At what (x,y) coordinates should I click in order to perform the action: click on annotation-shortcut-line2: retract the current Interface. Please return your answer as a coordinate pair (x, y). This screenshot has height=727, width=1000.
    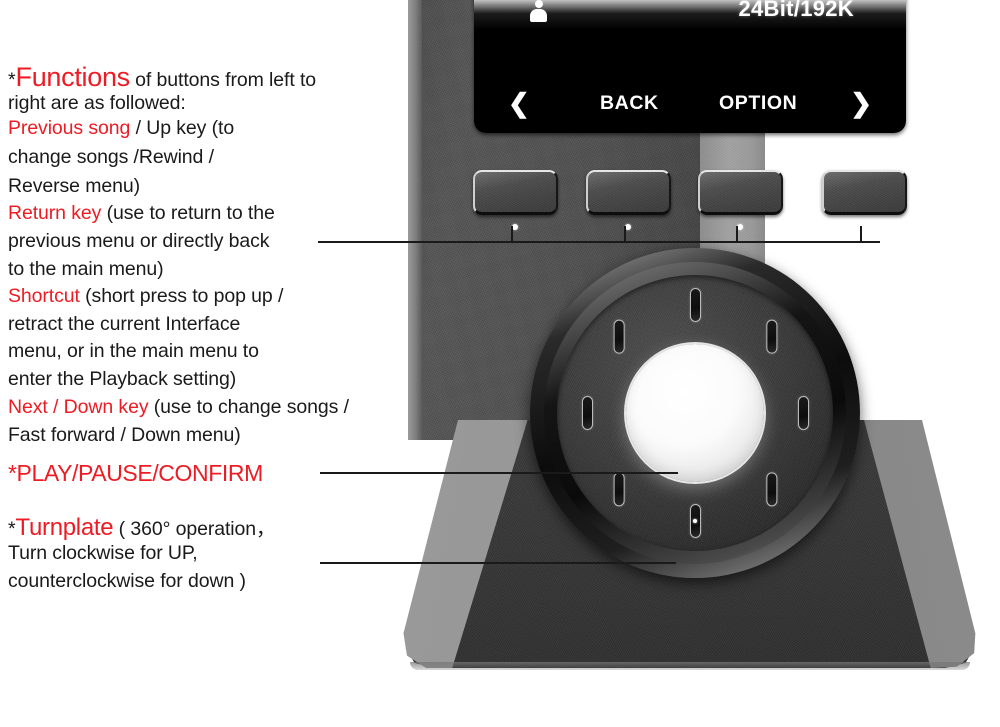
    Looking at the image, I should click on (124, 324).